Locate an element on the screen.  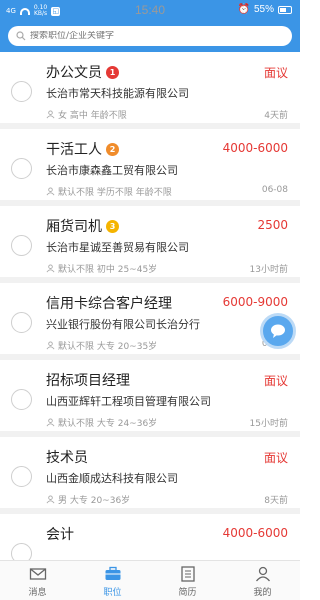
status-bar: 4G 0.10 KB/s ◱ 15:40 ⏰ 55% is located at coordinates (150, 11).